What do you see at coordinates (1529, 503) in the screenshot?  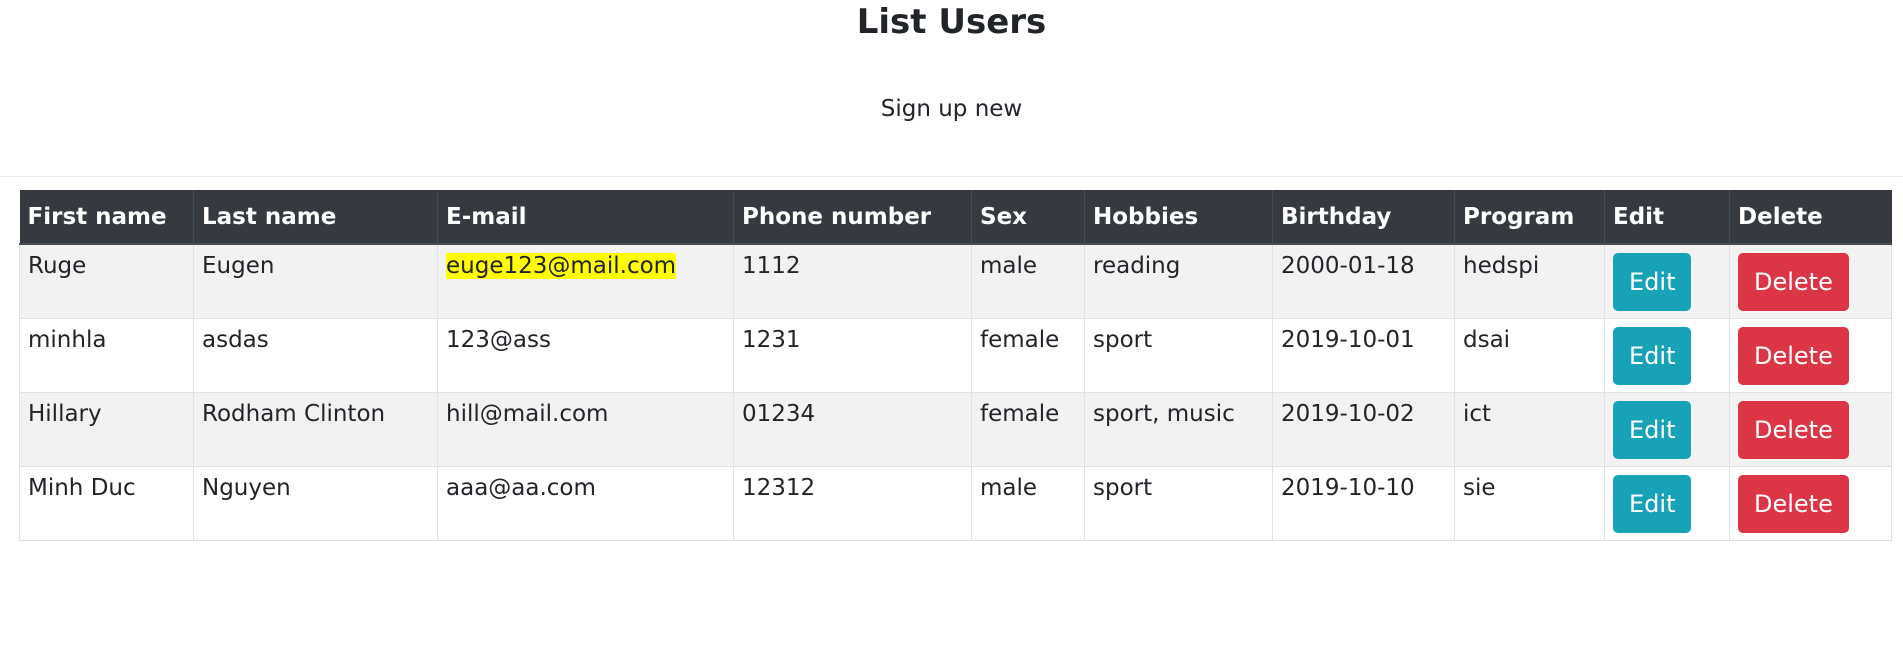 I see `cell-program: sie` at bounding box center [1529, 503].